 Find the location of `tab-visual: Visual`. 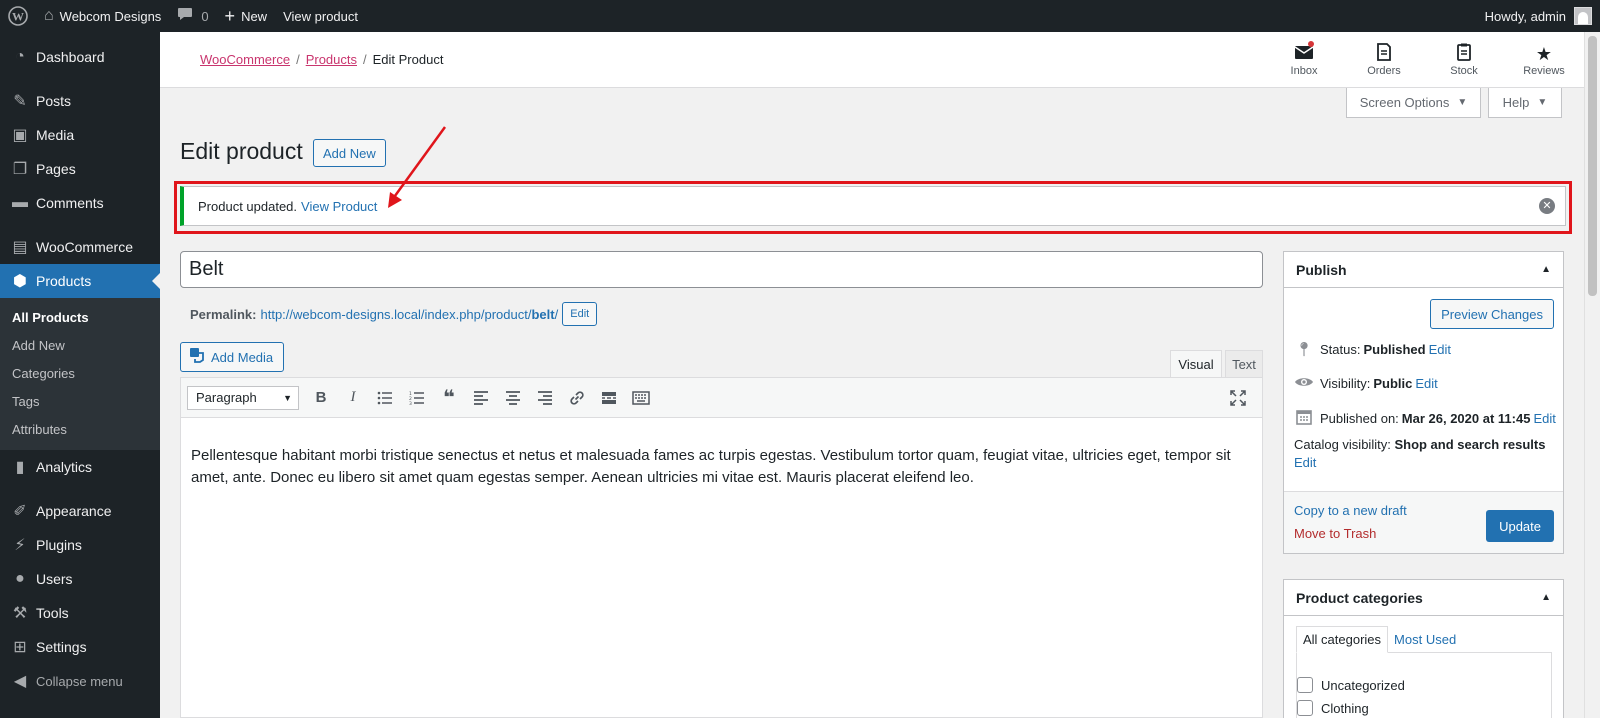

tab-visual: Visual is located at coordinates (1196, 364).